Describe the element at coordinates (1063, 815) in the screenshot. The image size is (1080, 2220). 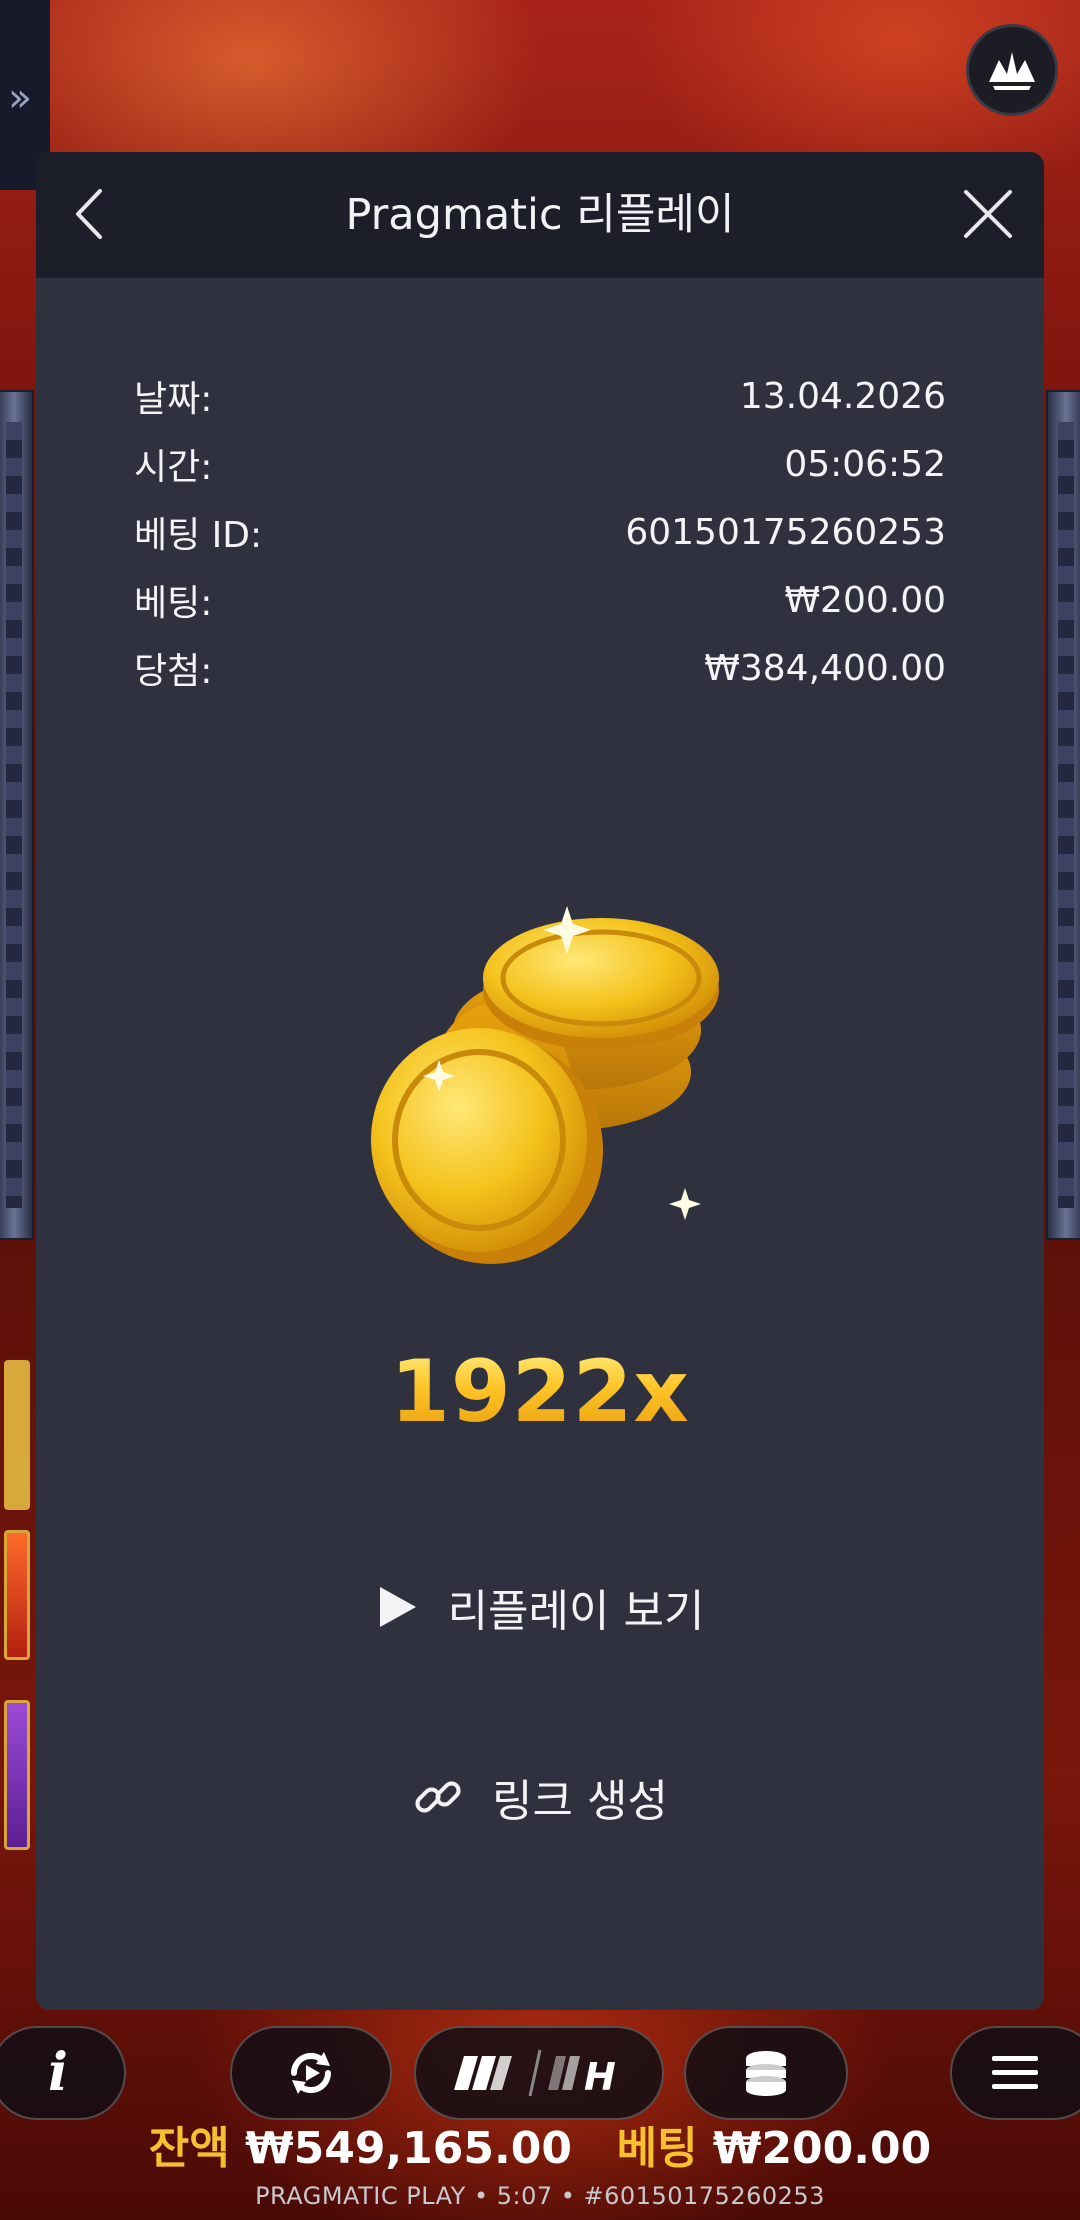
I see `right-pillar-decoration` at that location.